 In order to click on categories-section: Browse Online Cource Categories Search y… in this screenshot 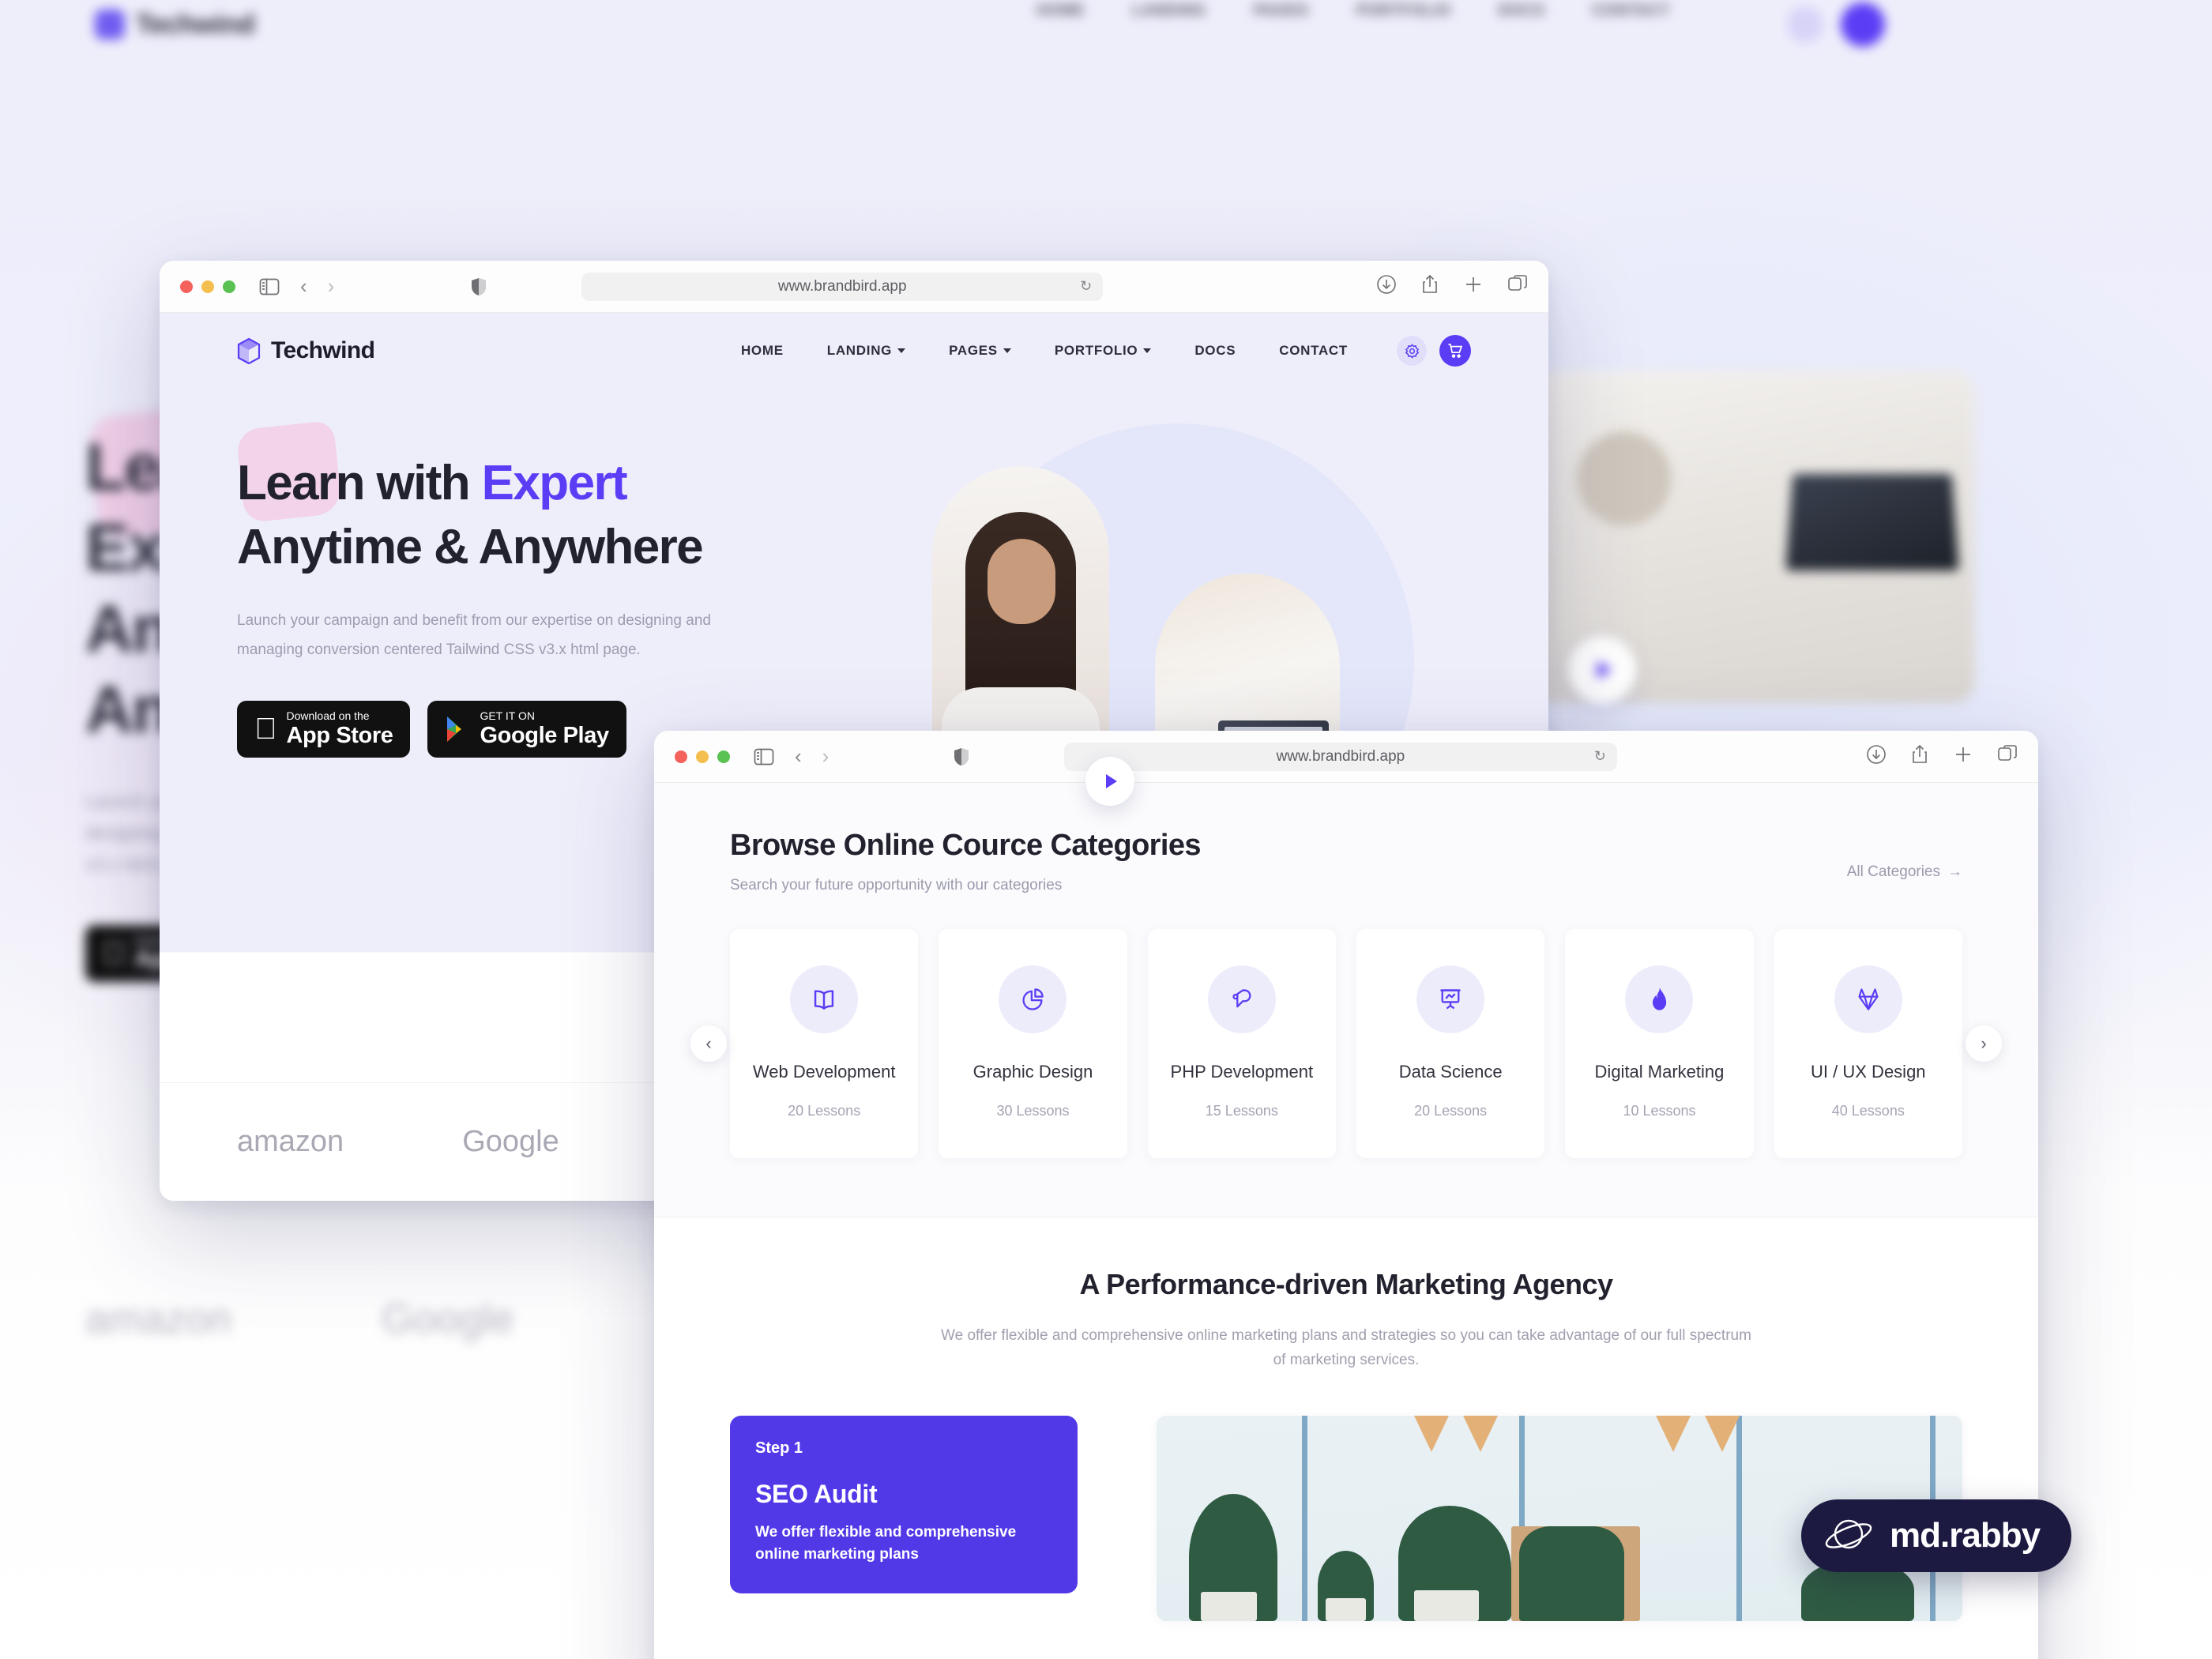, I will do `click(1346, 971)`.